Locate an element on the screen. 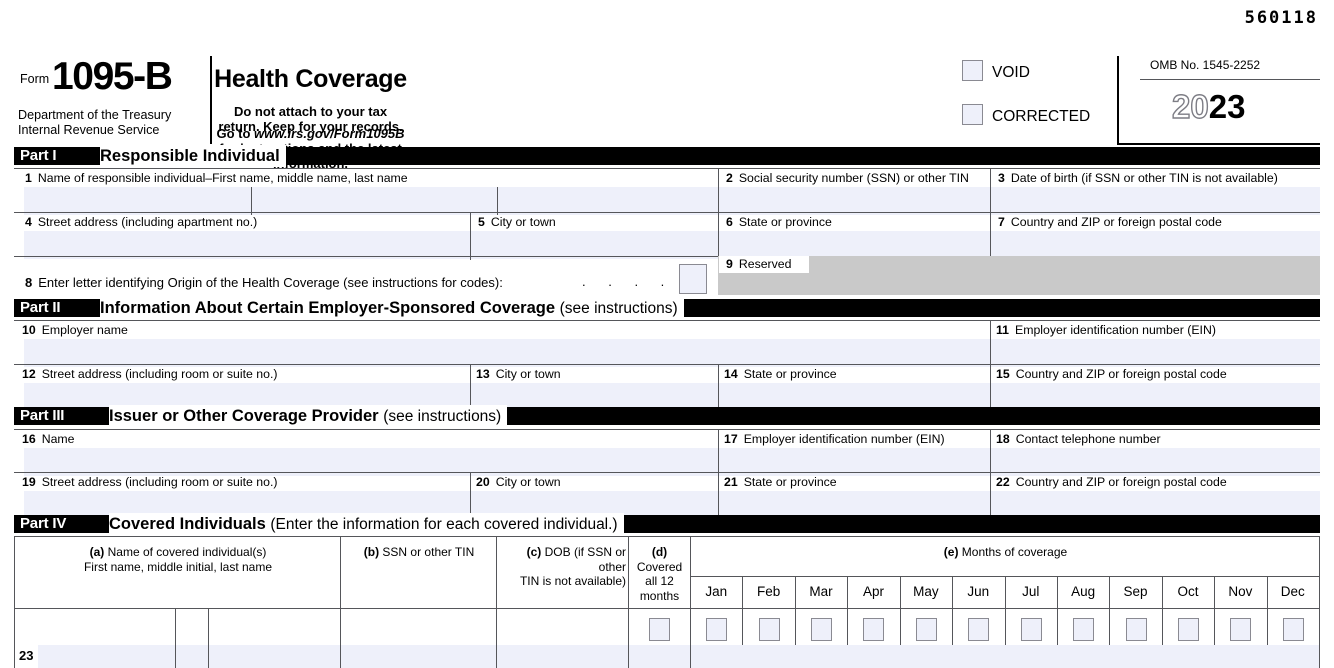  part4-month-header-feb: Feb is located at coordinates (768, 591).